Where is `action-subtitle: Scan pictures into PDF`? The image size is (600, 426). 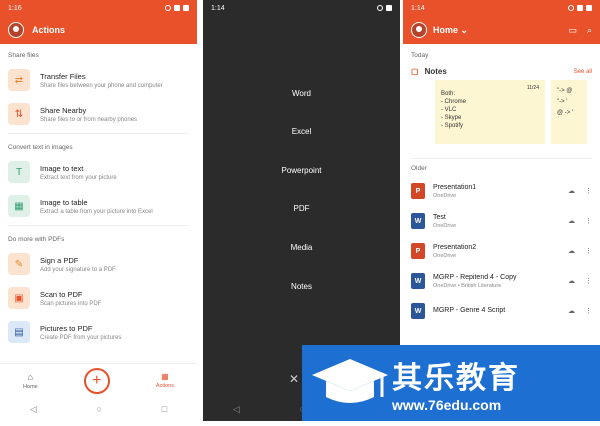
action-subtitle: Scan pictures into PDF is located at coordinates (71, 303).